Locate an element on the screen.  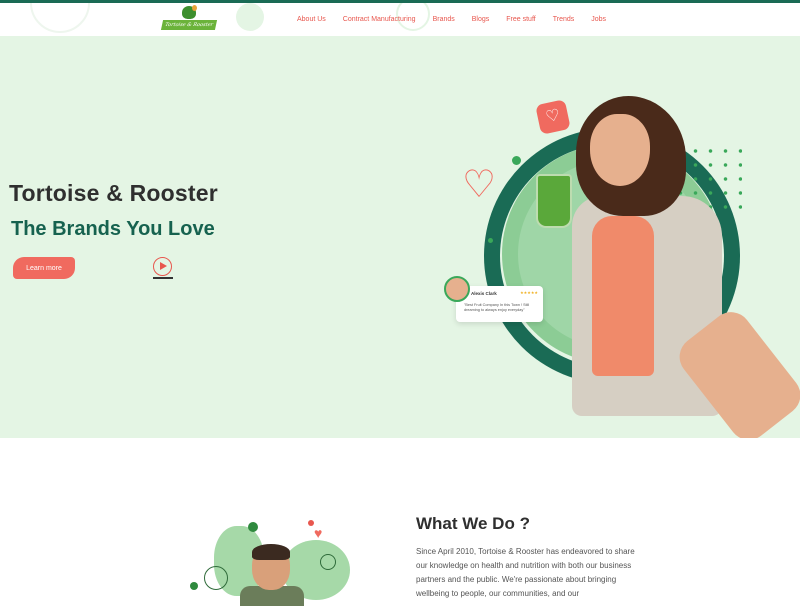
green-dot-small is located at coordinates (490, 240).